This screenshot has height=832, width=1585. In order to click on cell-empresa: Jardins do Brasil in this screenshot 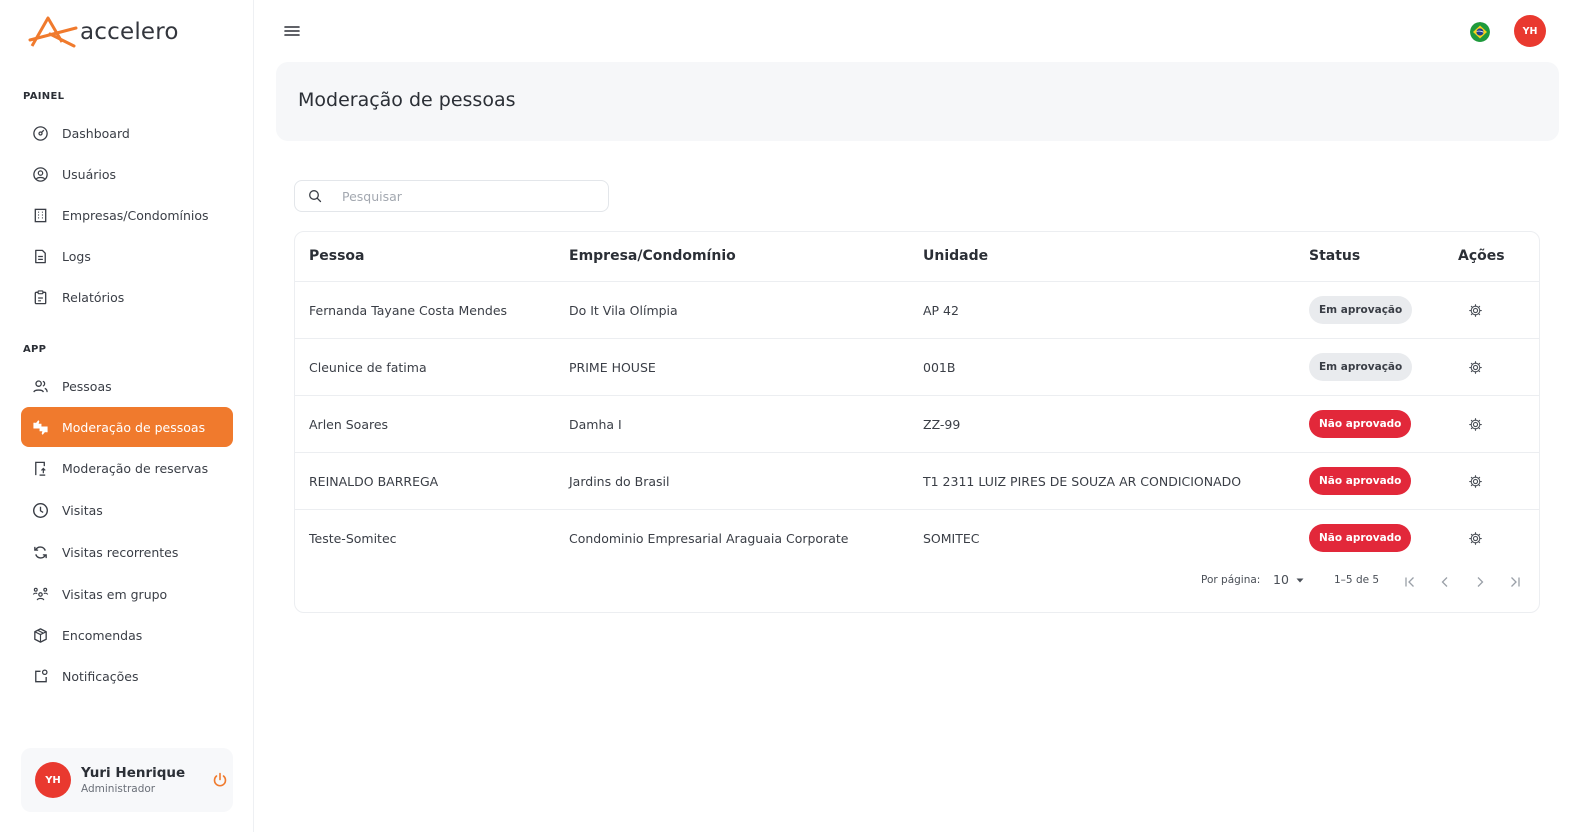, I will do `click(619, 481)`.